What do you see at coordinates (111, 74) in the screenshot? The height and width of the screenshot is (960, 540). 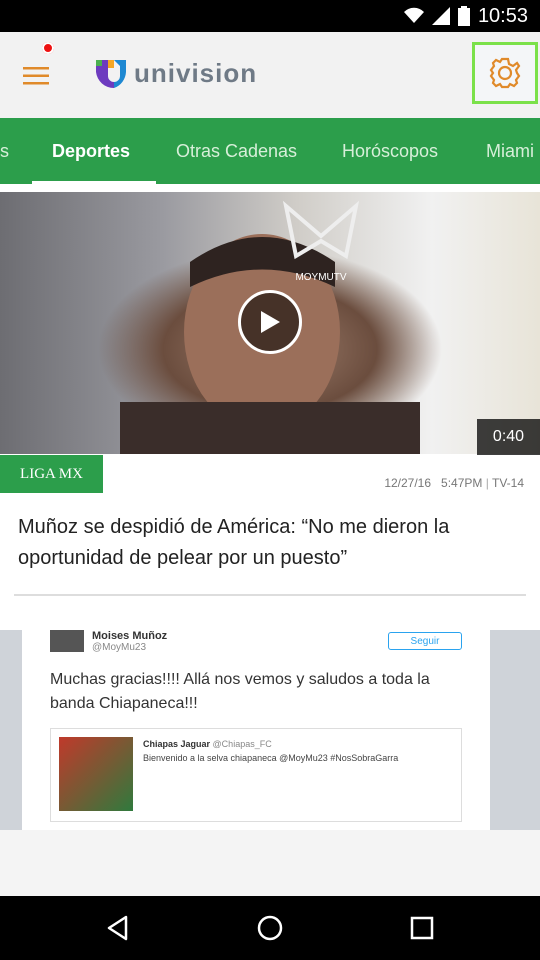 I see `univision-logo-icon` at bounding box center [111, 74].